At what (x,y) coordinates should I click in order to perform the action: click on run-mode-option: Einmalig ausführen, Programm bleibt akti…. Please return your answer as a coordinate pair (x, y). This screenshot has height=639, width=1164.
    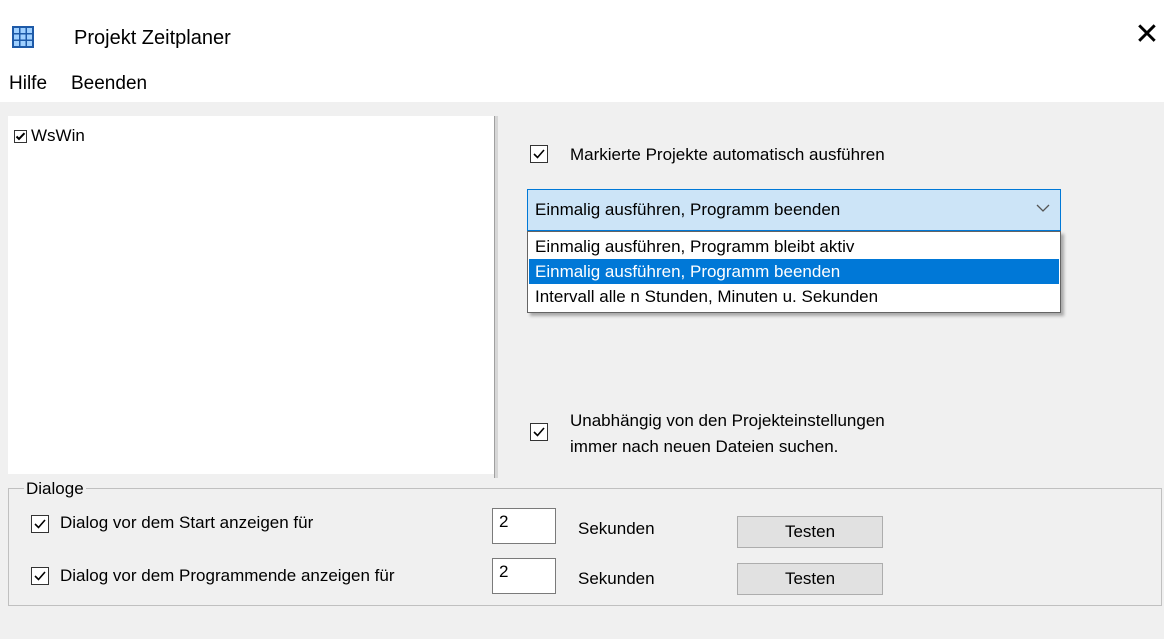
    Looking at the image, I should click on (794, 246).